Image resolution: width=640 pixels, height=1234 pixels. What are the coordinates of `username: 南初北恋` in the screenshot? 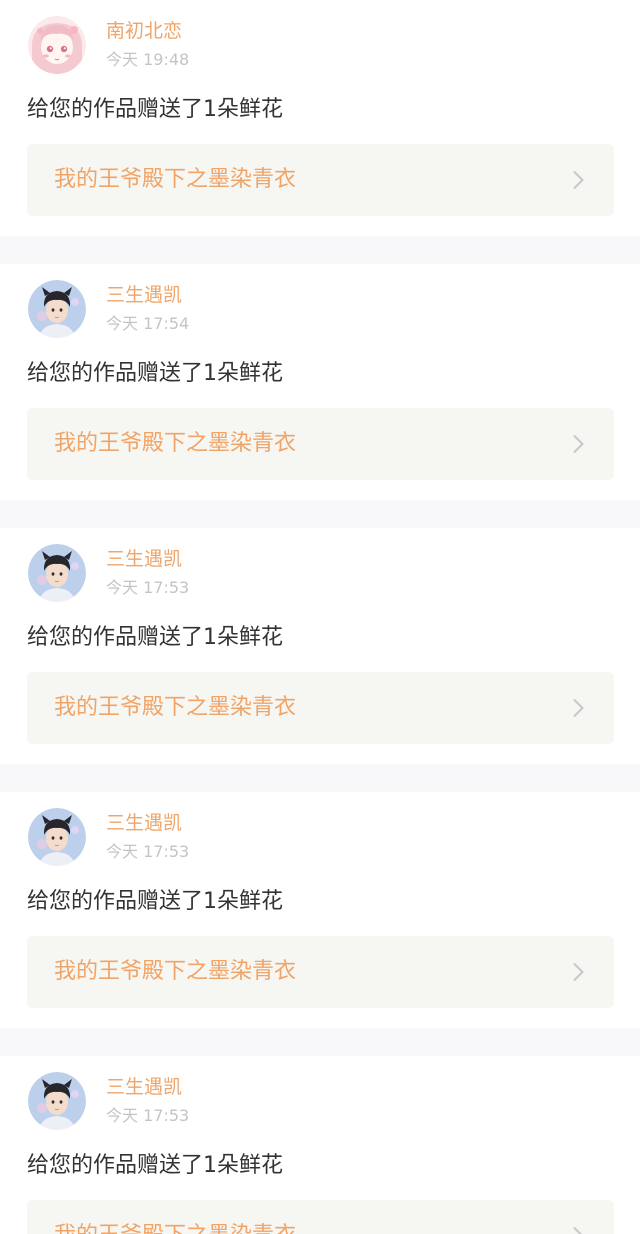 It's located at (144, 31).